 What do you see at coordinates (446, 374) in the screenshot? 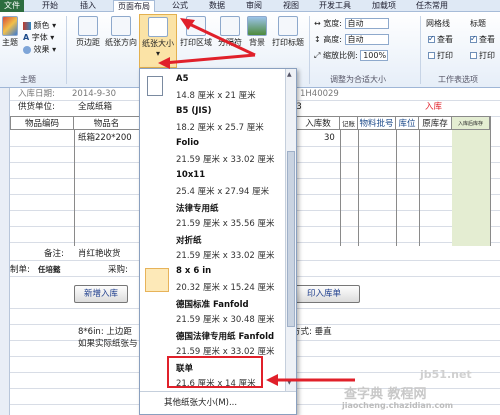
I see `watermark-site: jb51.net` at bounding box center [446, 374].